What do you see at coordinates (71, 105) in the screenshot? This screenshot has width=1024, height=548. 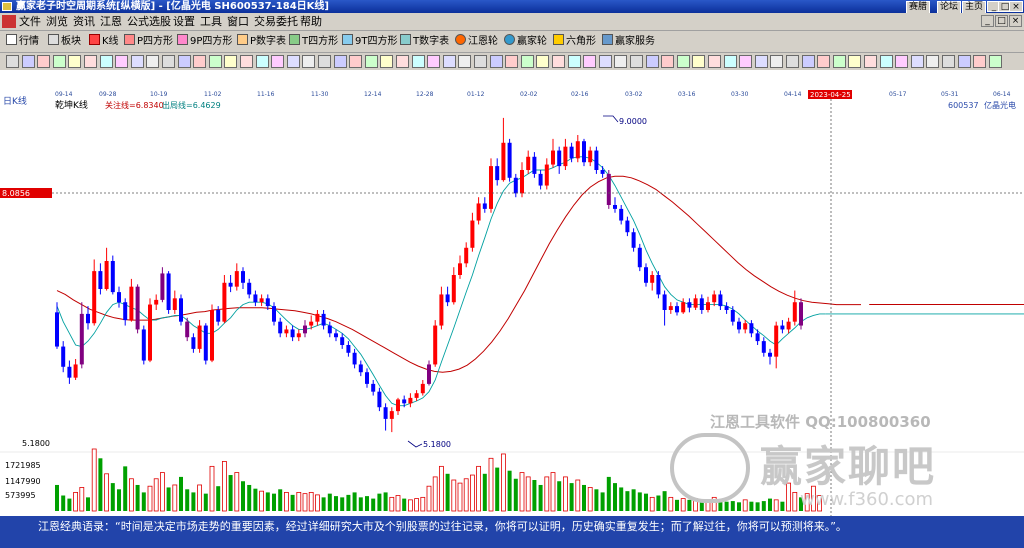 I see `indicator-label: 乾坤K线` at bounding box center [71, 105].